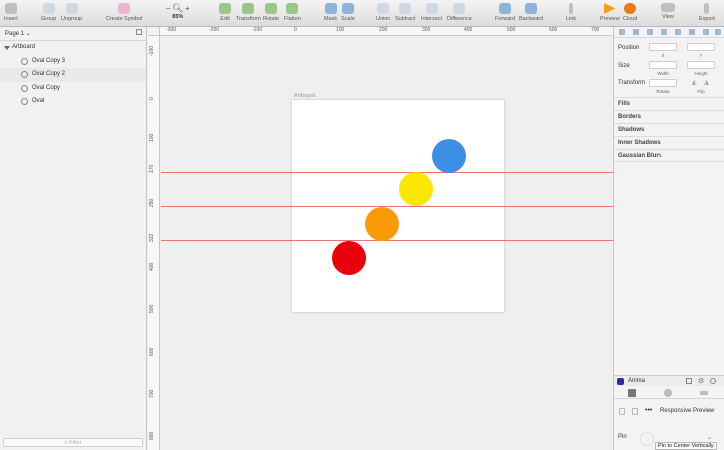  What do you see at coordinates (416, 189) in the screenshot?
I see `oval-copy-2-shape` at bounding box center [416, 189].